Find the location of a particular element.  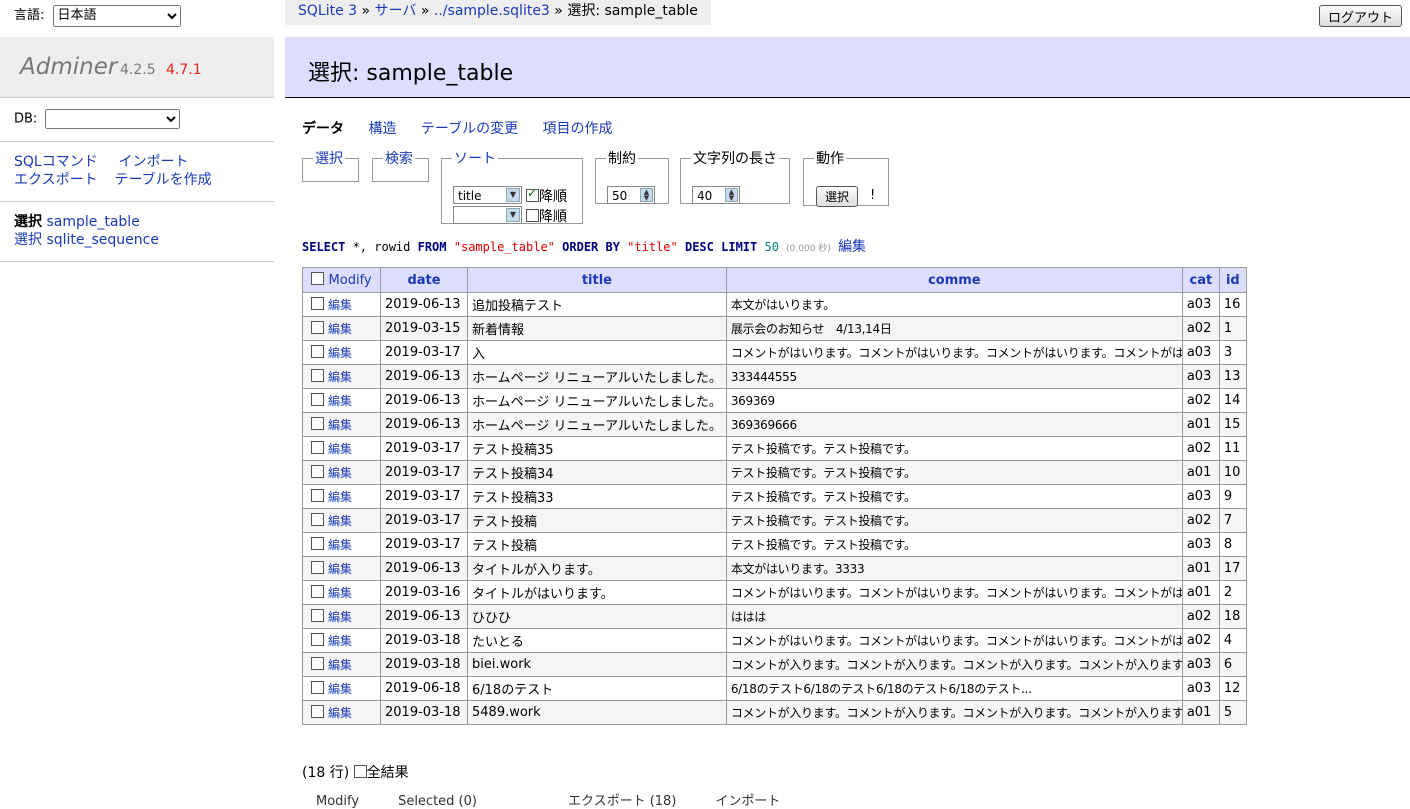

cell-title: テスト投稿 is located at coordinates (597, 520).